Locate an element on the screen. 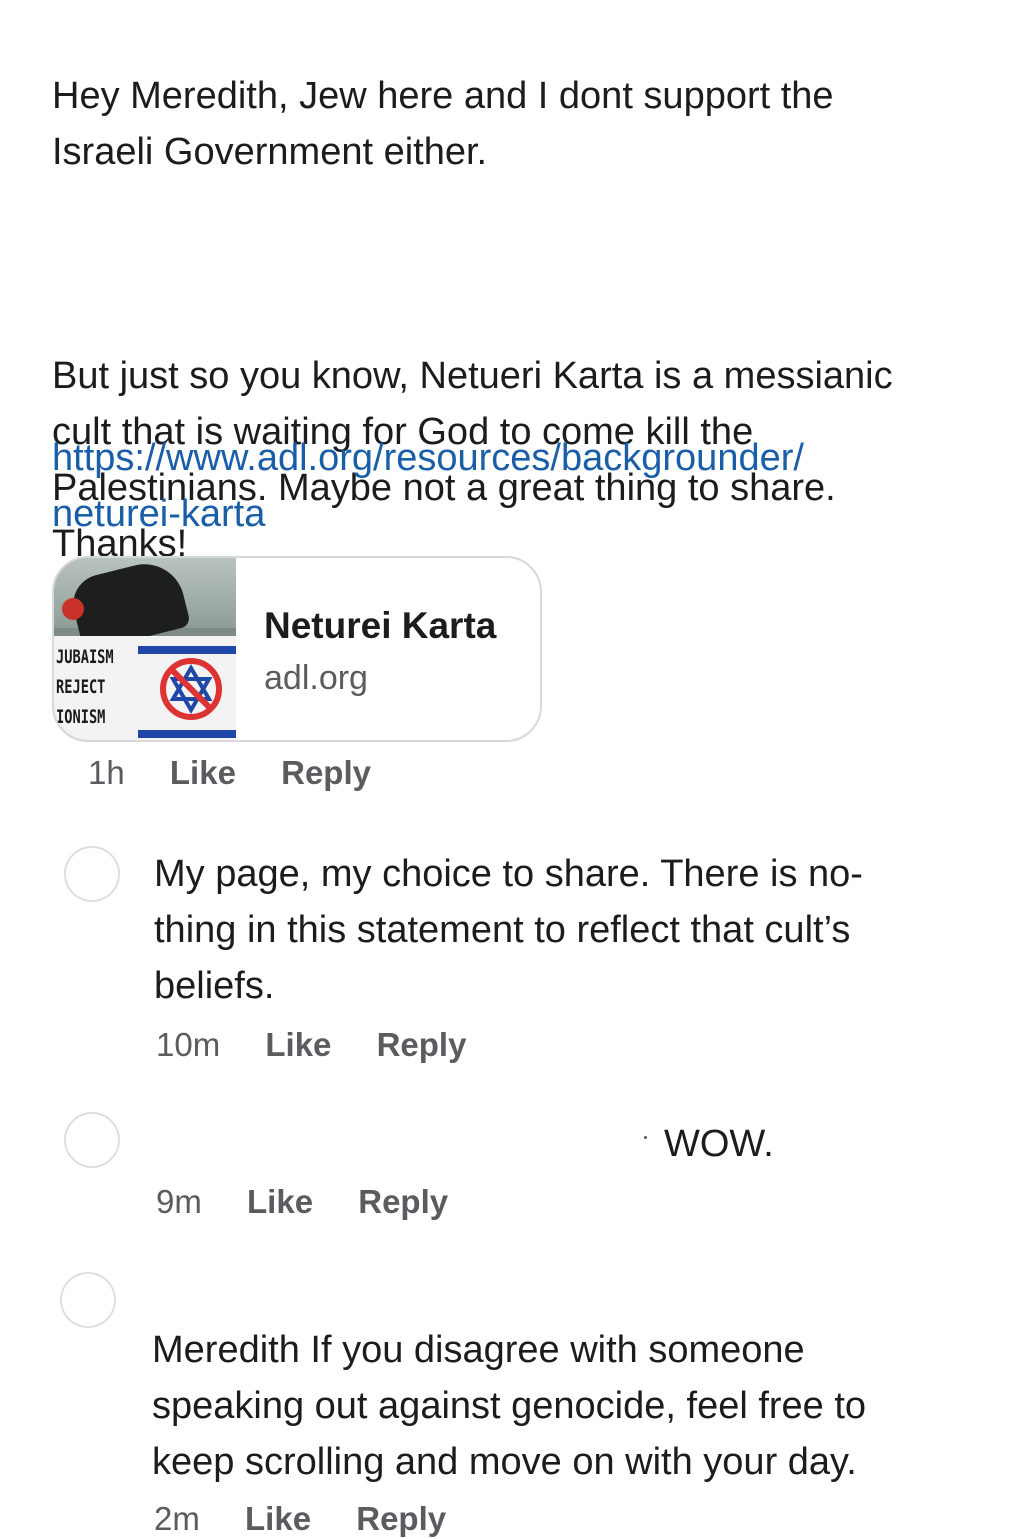 The width and height of the screenshot is (1024, 1539). comment-timestamp: 1h is located at coordinates (106, 772).